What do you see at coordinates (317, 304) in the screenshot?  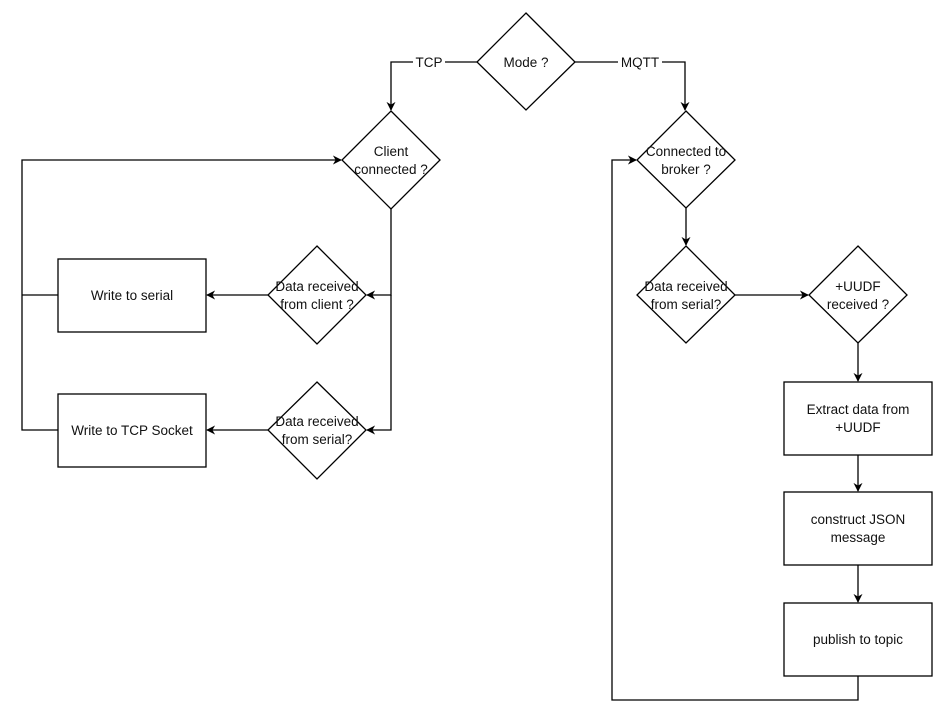 I see `decision-data-from-client-line2: from client ?` at bounding box center [317, 304].